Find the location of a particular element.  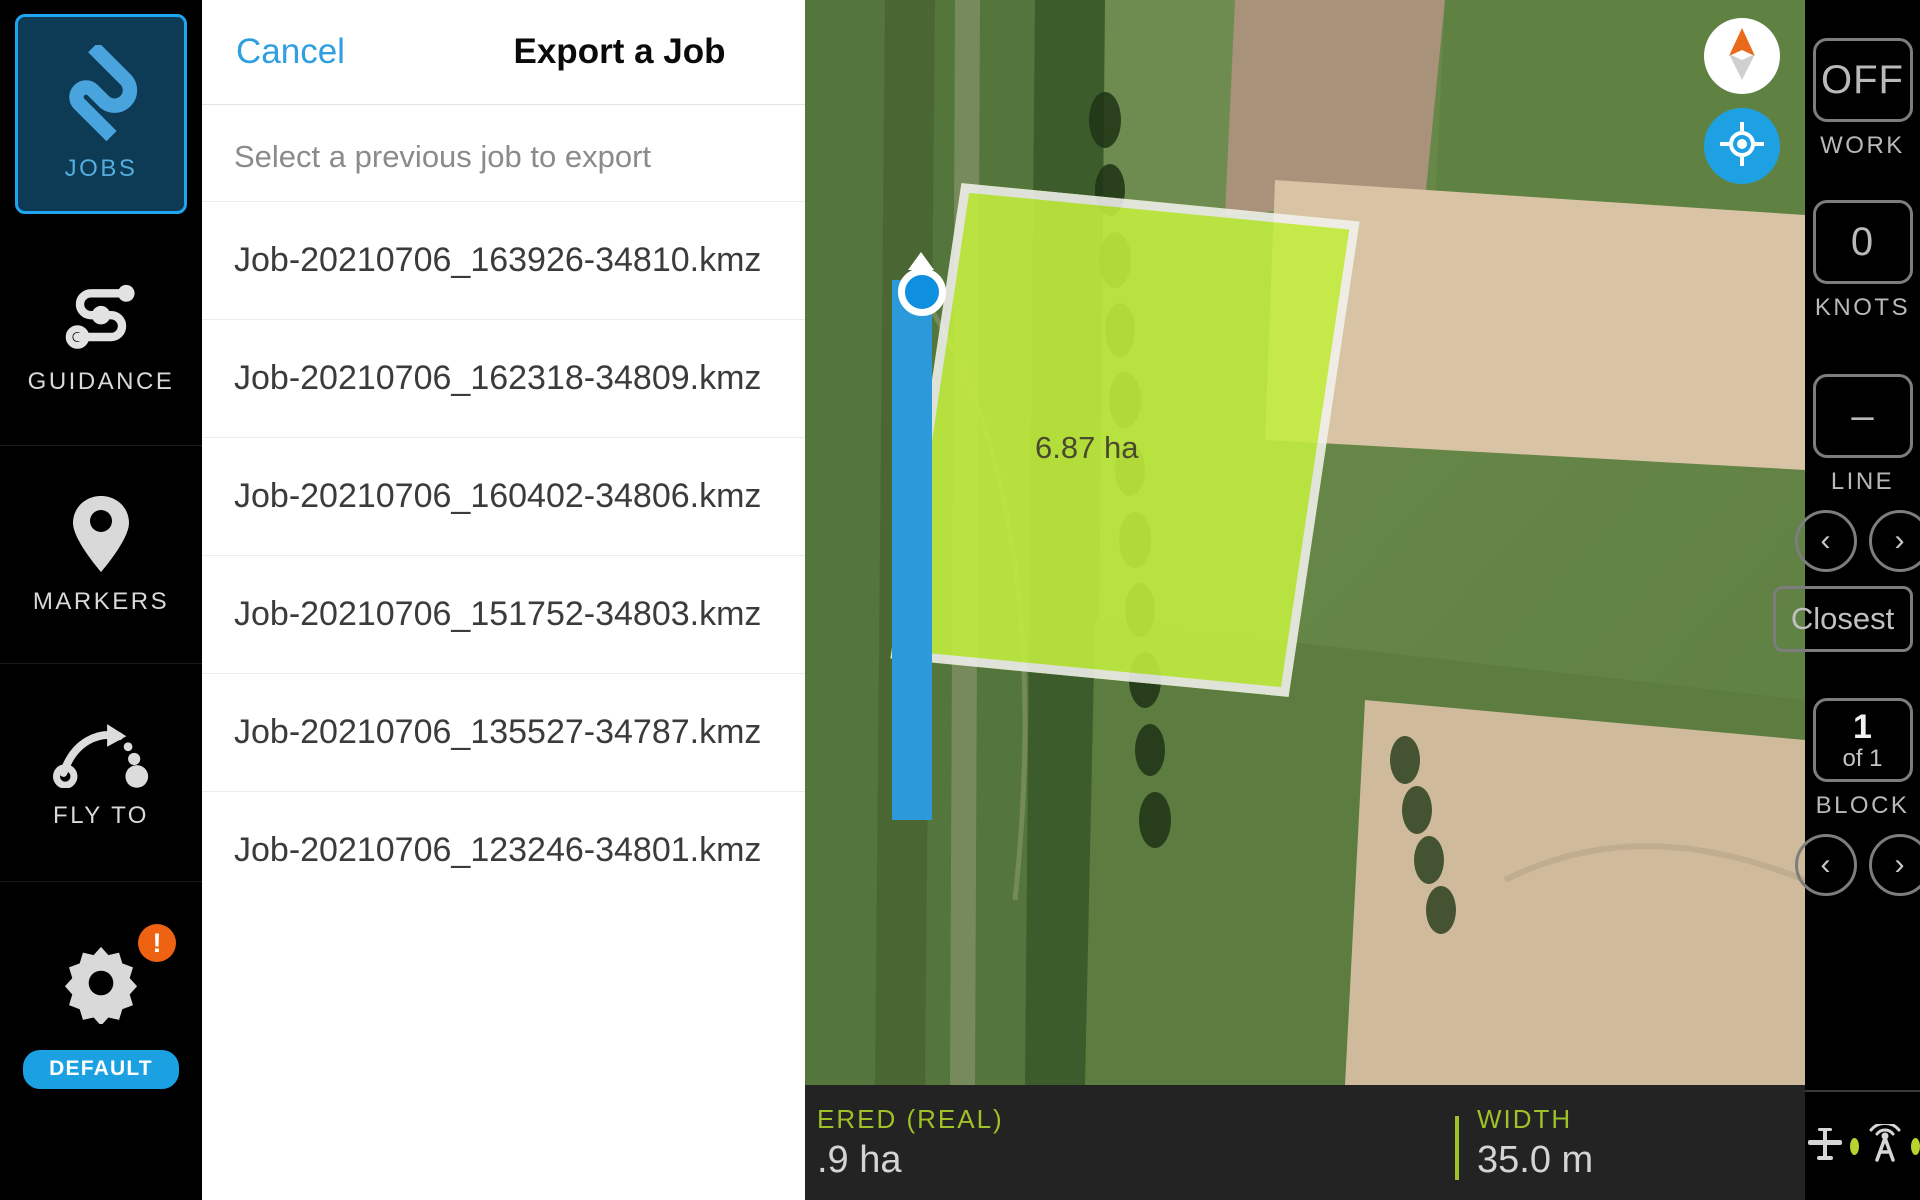

covered-stat: ERED (REAL) .9 ha is located at coordinates (899, 1143).